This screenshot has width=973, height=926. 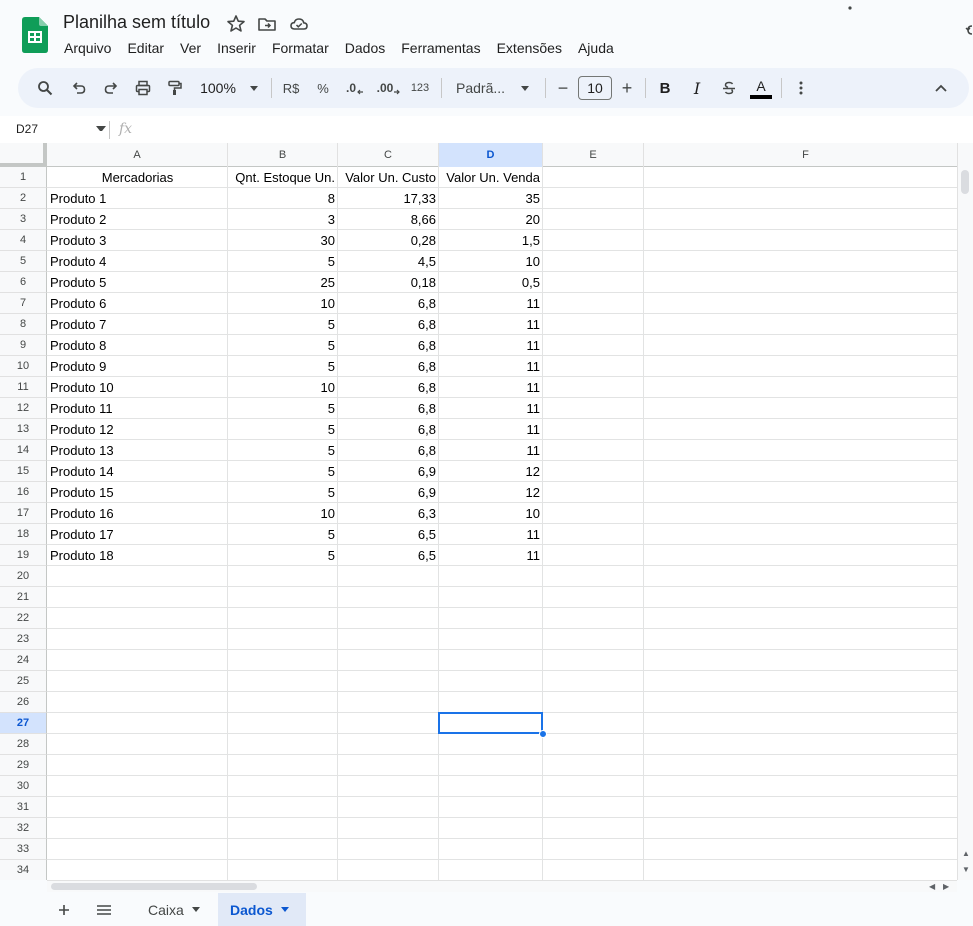 What do you see at coordinates (137, 492) in the screenshot?
I see `table-cell: Produto 15` at bounding box center [137, 492].